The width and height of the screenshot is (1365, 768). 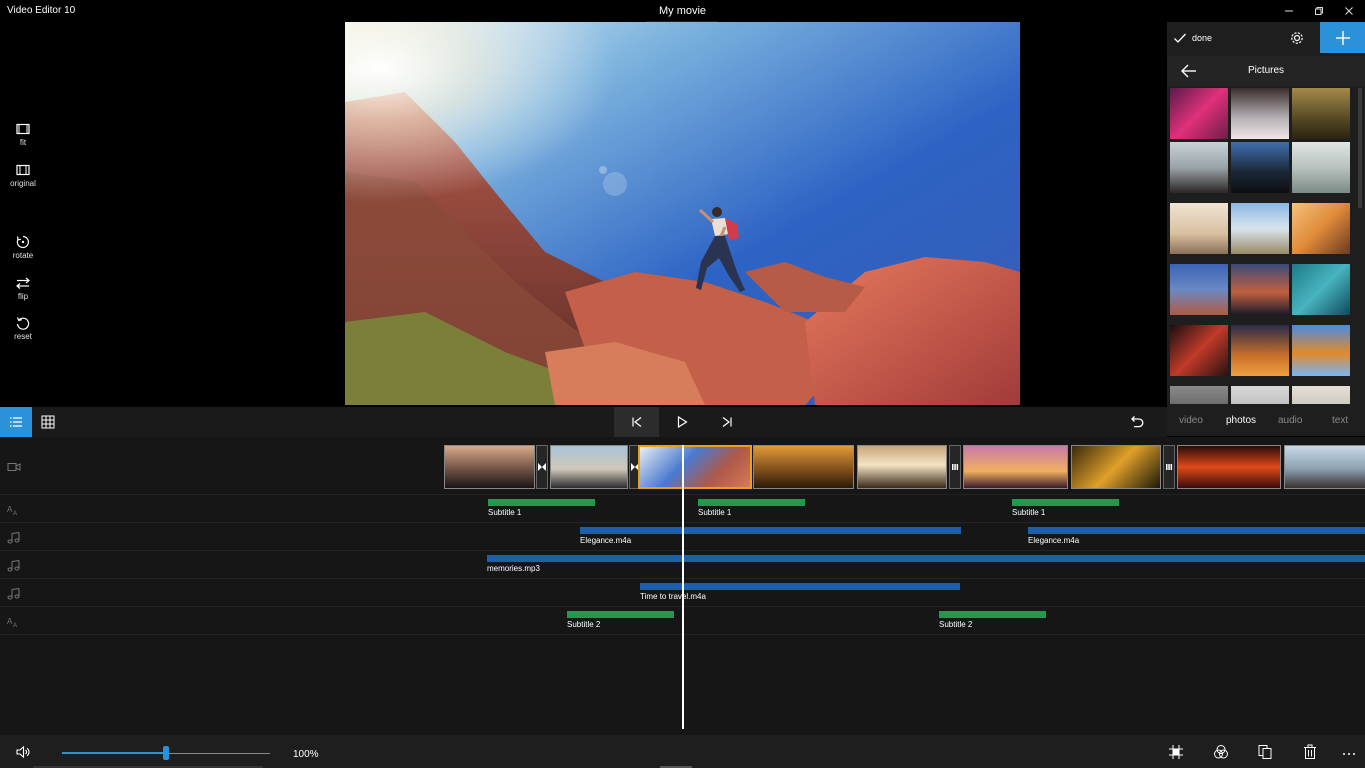 I want to click on split-button, so click(x=1176, y=752).